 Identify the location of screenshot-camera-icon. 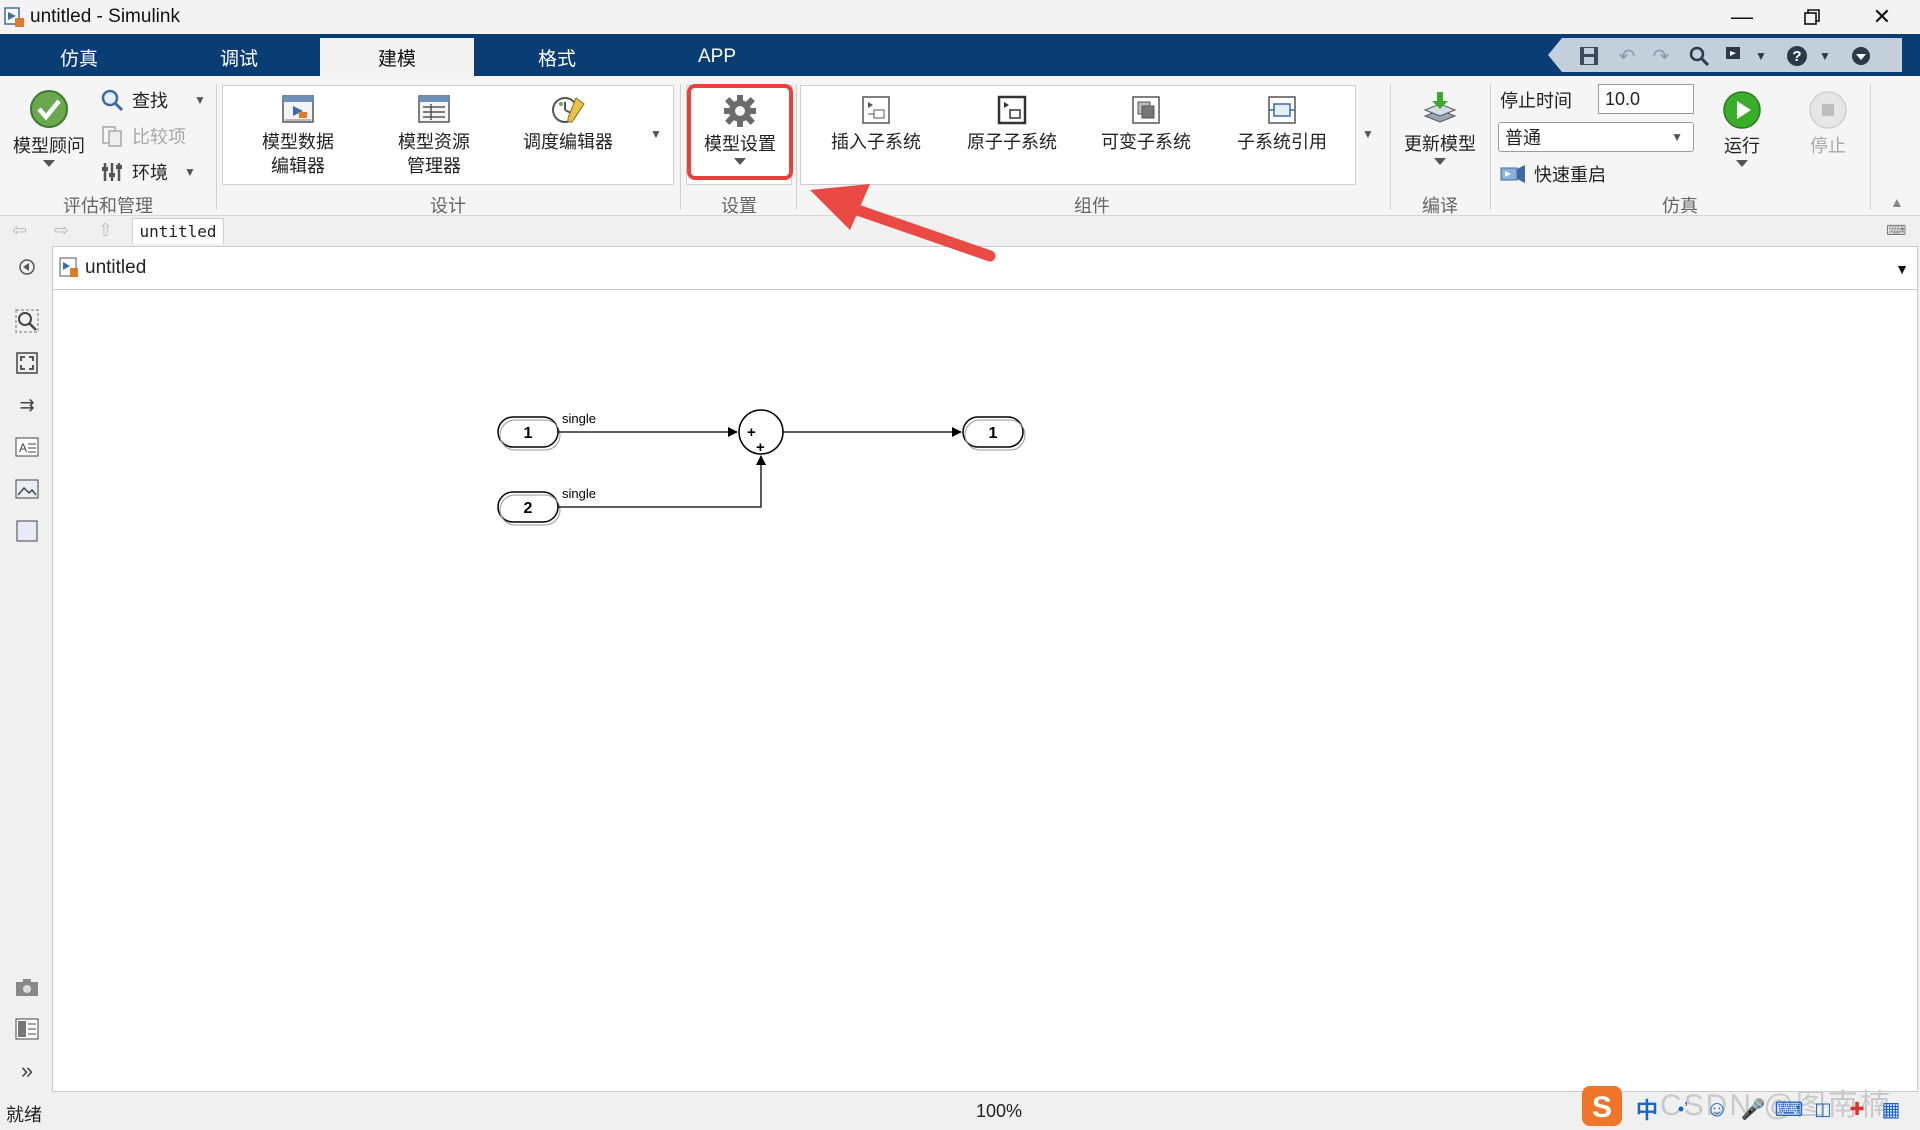
(27, 987).